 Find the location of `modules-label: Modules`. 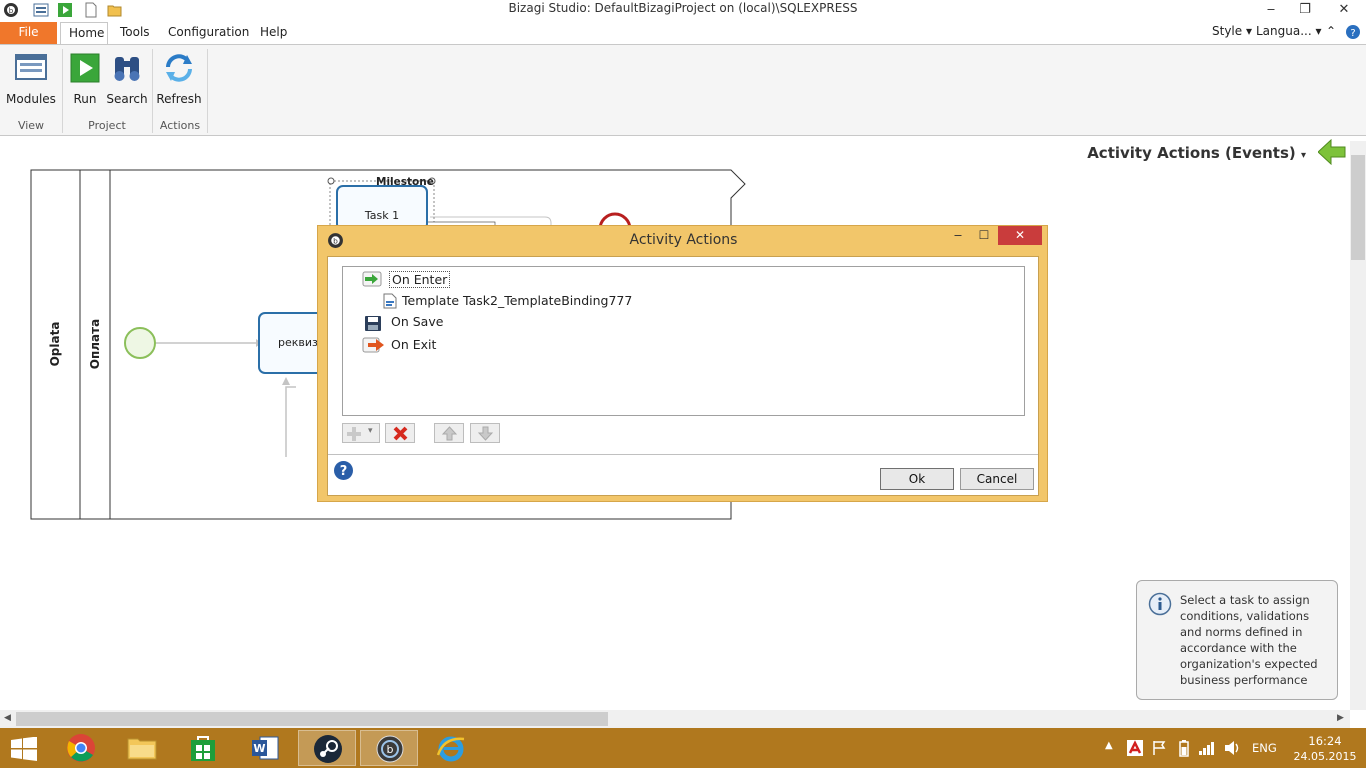

modules-label: Modules is located at coordinates (31, 99).